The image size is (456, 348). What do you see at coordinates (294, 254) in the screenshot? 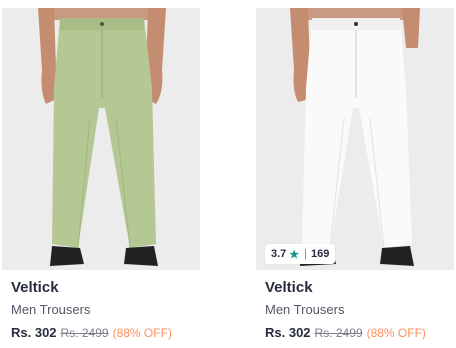
I see `star-icon: ★` at bounding box center [294, 254].